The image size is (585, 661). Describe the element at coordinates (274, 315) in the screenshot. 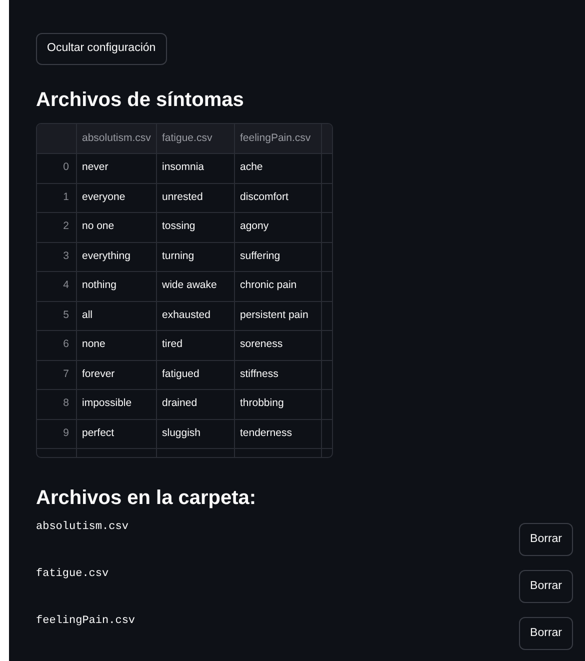

I see `table-cell-text: persistent pain` at that location.